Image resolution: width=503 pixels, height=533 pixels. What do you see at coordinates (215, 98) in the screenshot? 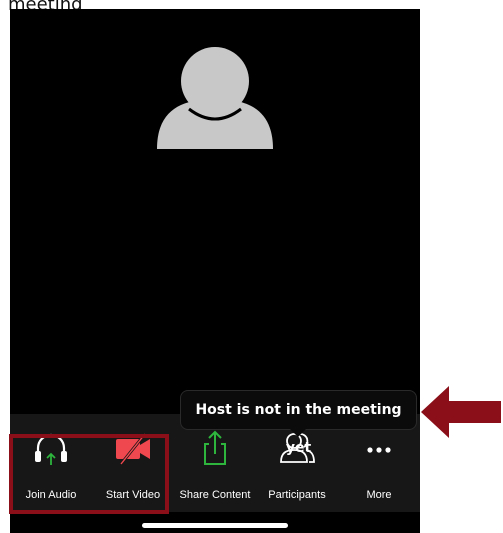
I see `avatar-placeholder-icon` at bounding box center [215, 98].